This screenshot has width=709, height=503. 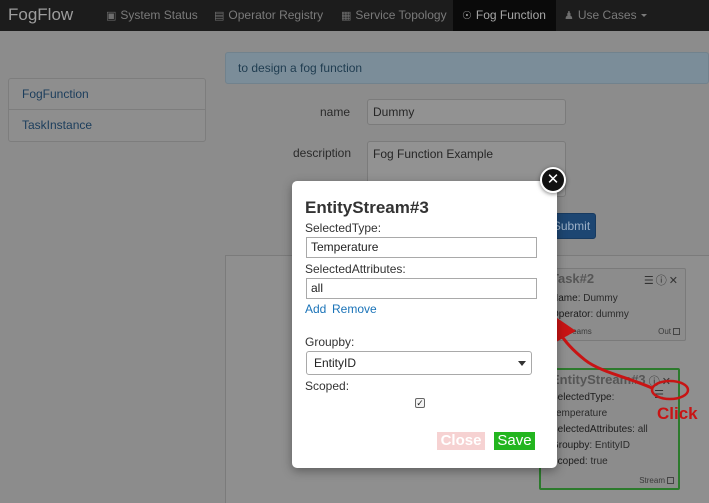 I want to click on task-node-title: Task#2, so click(x=573, y=278).